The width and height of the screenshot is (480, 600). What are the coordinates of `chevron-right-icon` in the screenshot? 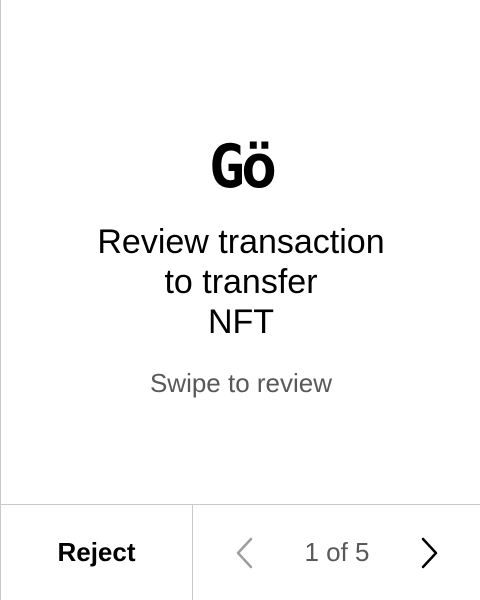 It's located at (429, 553).